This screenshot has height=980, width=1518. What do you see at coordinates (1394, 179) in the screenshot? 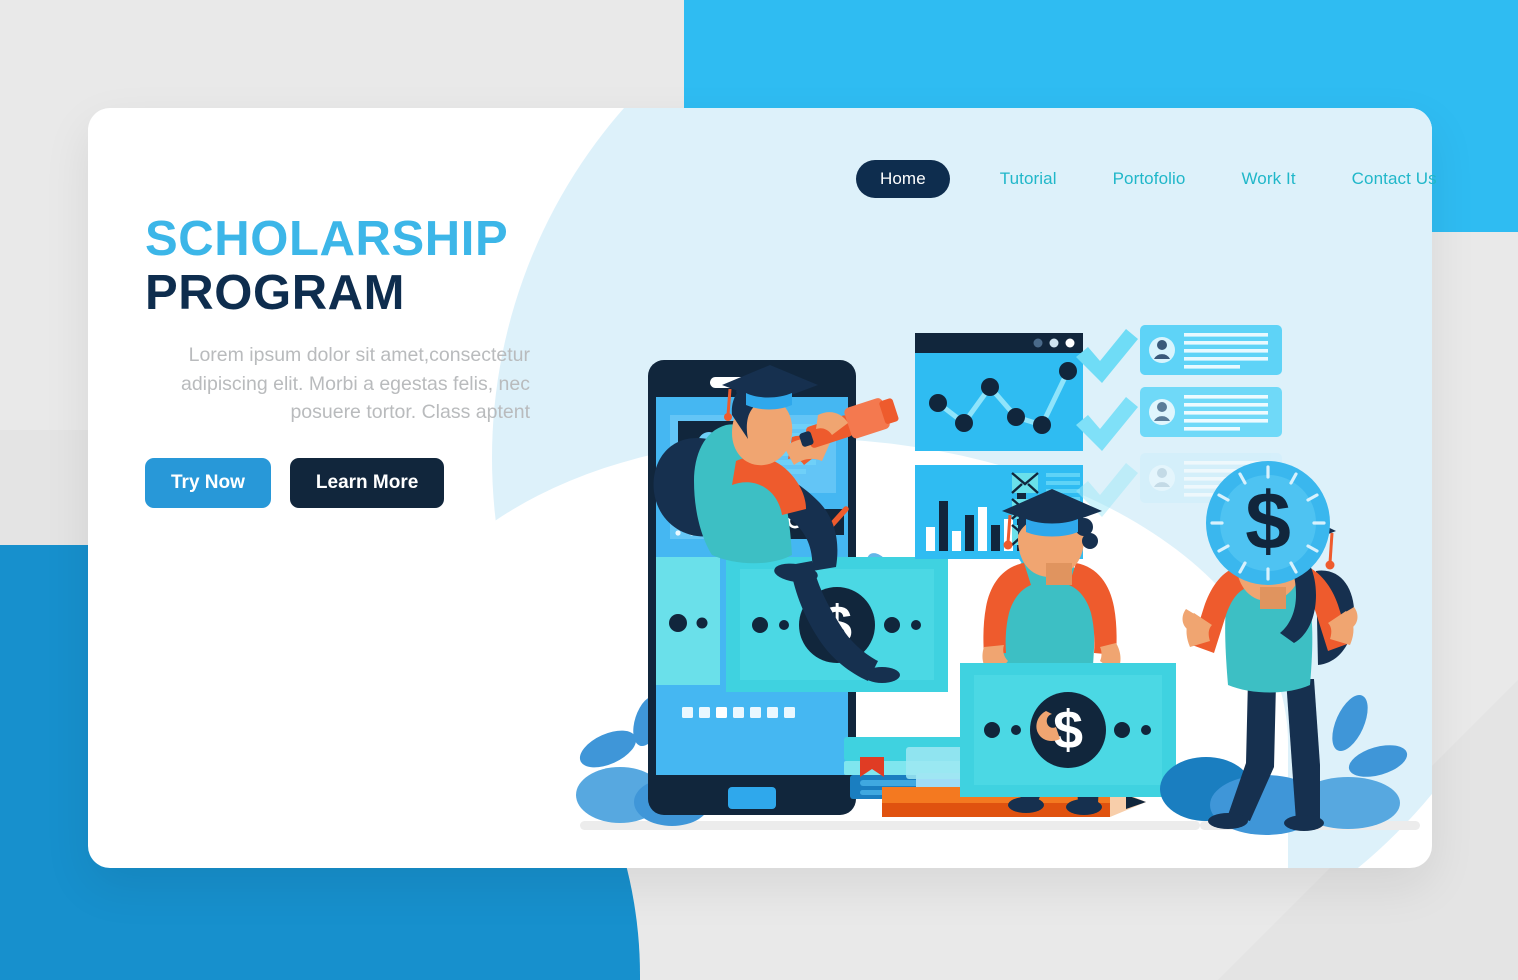
I see `nav-item-contact-us: Contact Us` at bounding box center [1394, 179].